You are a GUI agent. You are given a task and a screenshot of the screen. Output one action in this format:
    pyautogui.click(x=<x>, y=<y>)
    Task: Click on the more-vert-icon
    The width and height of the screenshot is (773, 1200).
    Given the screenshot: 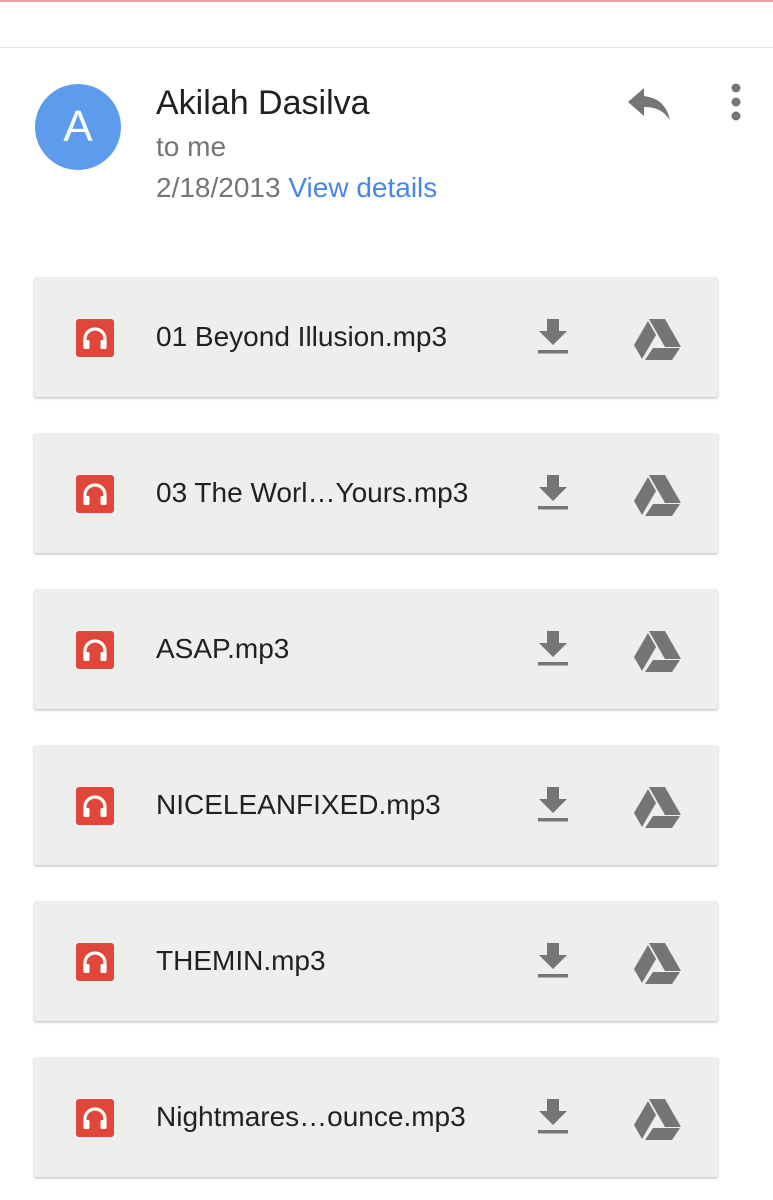 What is the action you would take?
    pyautogui.click(x=736, y=102)
    